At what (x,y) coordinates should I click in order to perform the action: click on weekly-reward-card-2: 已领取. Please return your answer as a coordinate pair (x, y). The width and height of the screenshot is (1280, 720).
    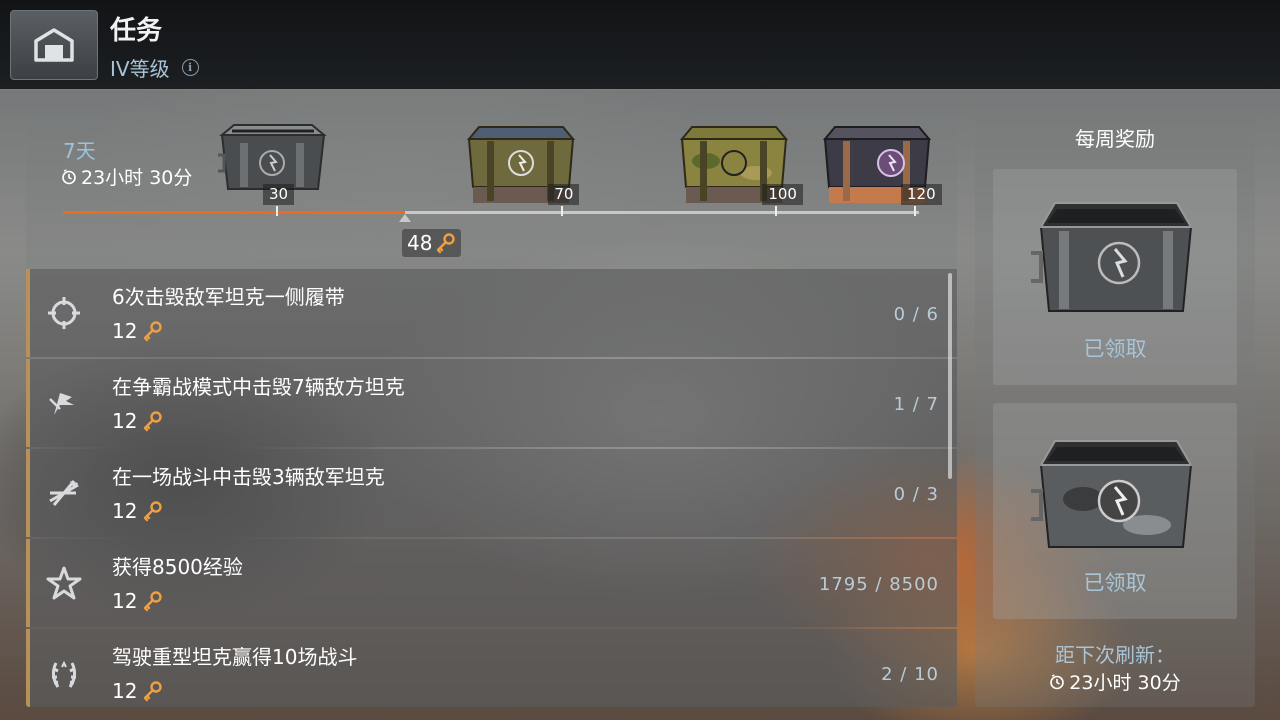
    Looking at the image, I should click on (1115, 511).